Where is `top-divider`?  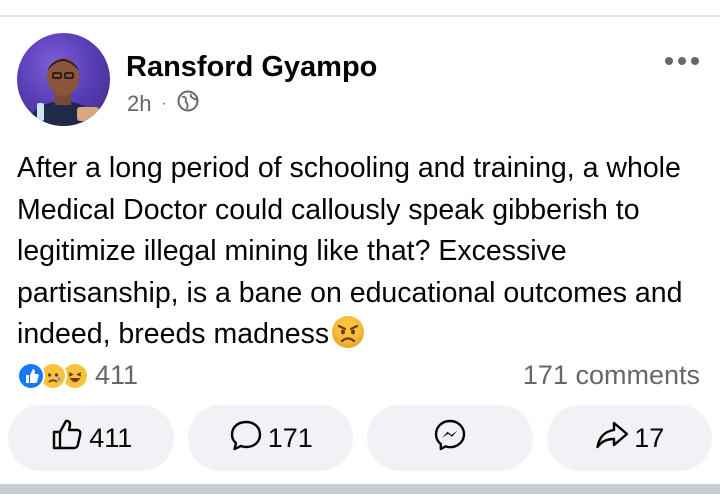
top-divider is located at coordinates (360, 16).